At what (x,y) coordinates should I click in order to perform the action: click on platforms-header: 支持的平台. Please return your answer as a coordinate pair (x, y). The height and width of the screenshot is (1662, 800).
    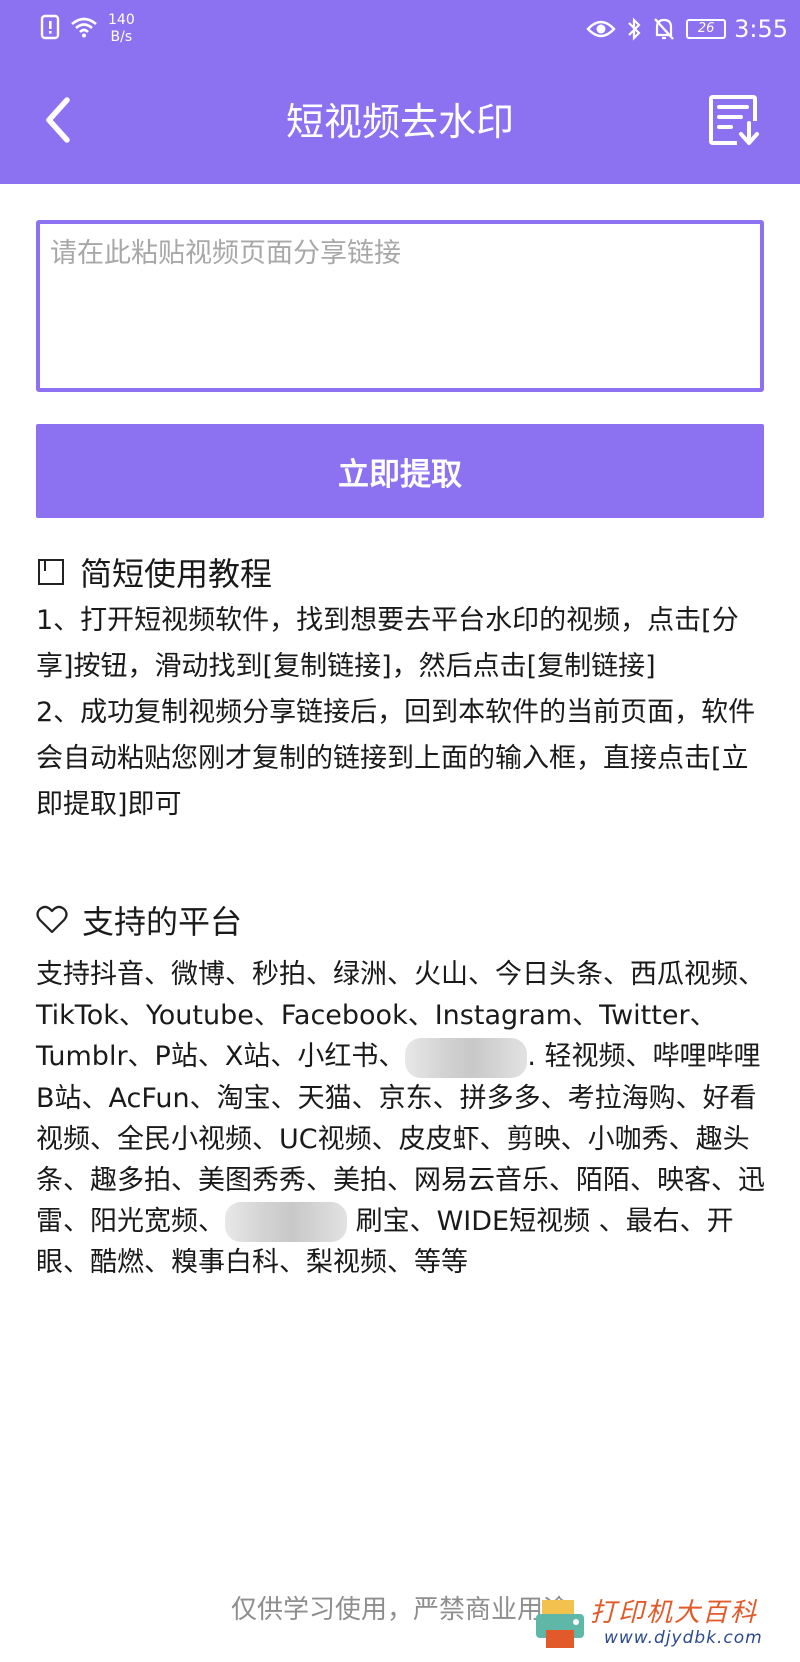
    Looking at the image, I should click on (139, 922).